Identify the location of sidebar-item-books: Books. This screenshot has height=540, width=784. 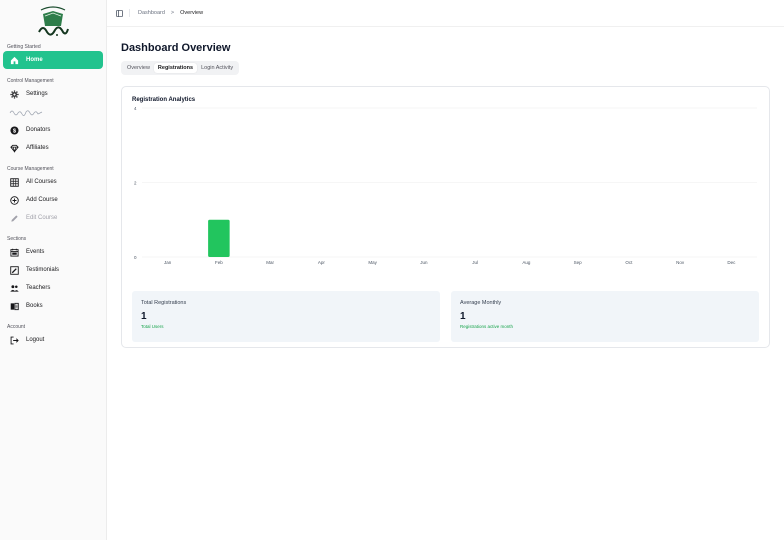
(53, 306).